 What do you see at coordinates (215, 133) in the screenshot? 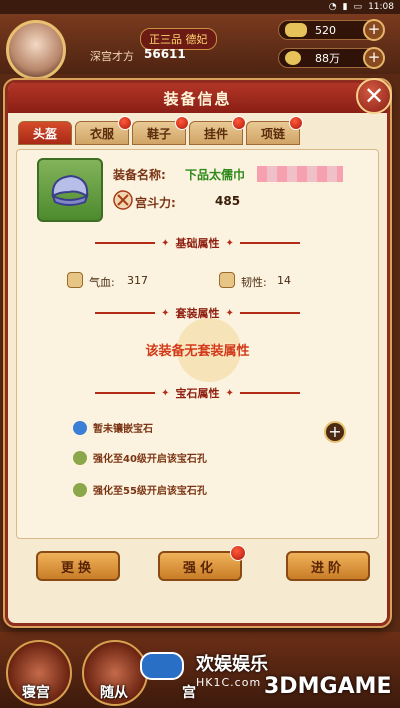
I see `tab-pendant-label: 挂件` at bounding box center [215, 133].